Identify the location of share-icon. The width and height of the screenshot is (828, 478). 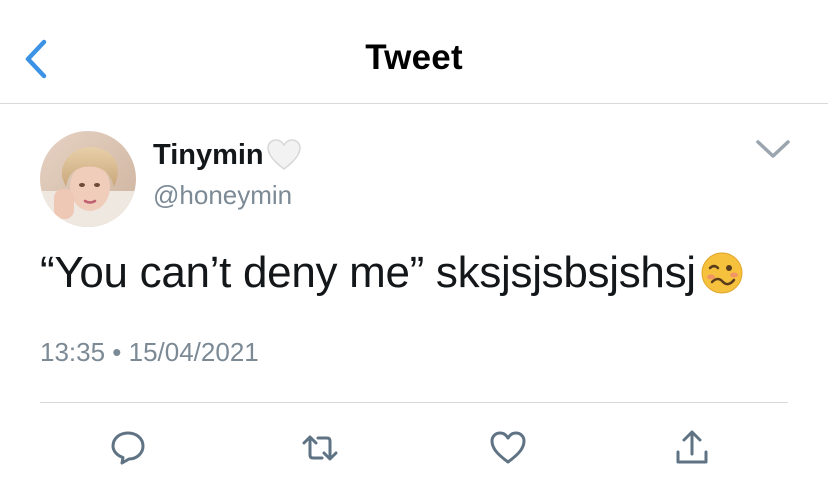
(692, 447).